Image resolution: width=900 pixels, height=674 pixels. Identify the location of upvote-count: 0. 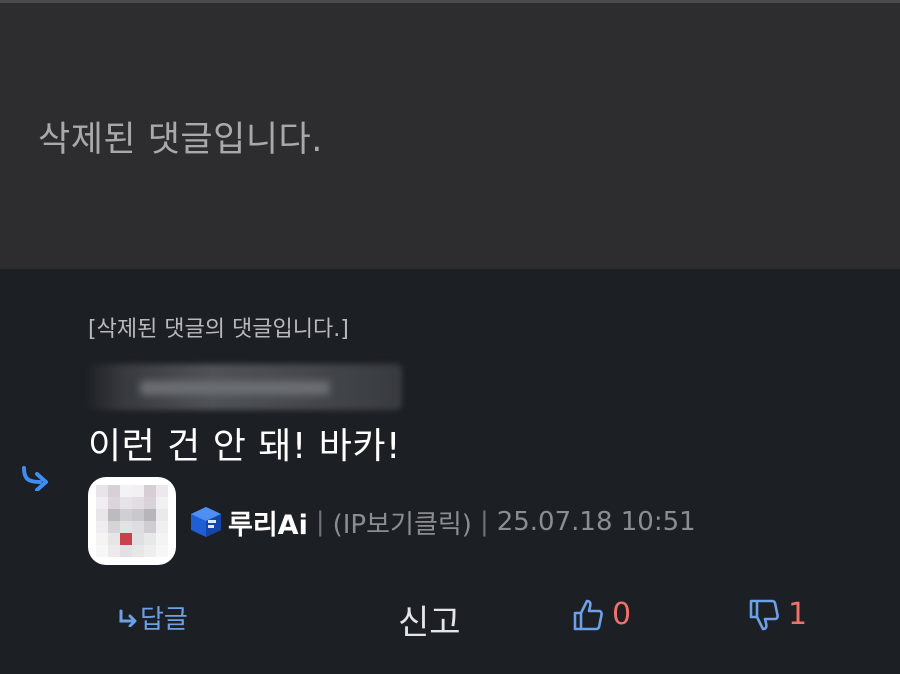
(622, 614).